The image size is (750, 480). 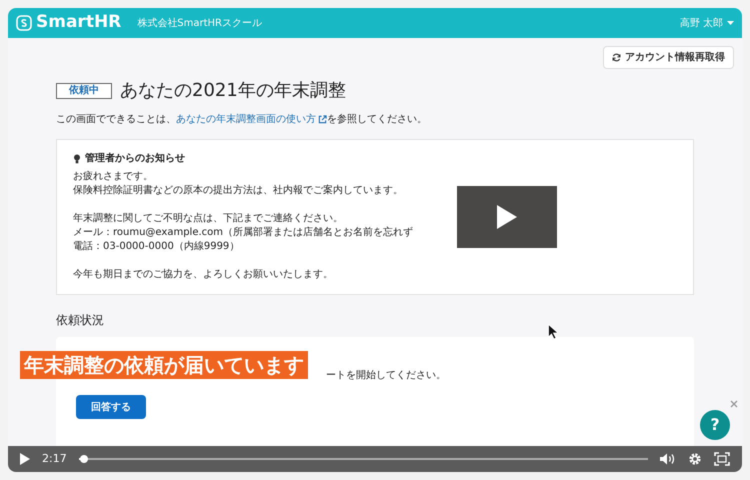 What do you see at coordinates (116, 120) in the screenshot?
I see `intro-text: この画面でできることは、` at bounding box center [116, 120].